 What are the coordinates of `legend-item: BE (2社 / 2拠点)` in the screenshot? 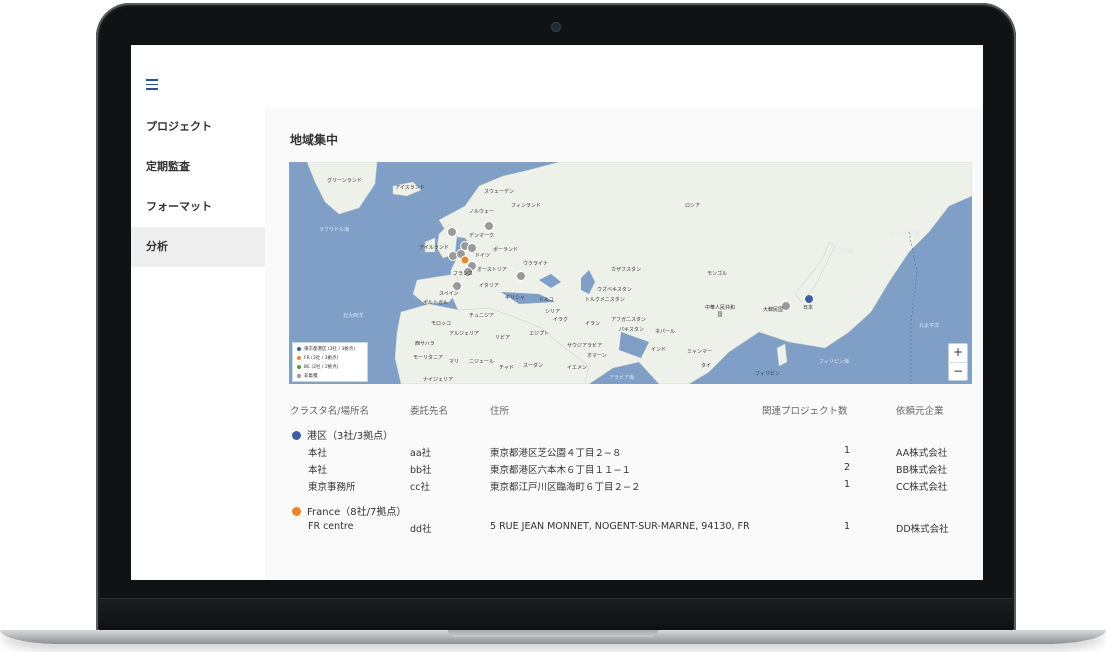 It's located at (330, 367).